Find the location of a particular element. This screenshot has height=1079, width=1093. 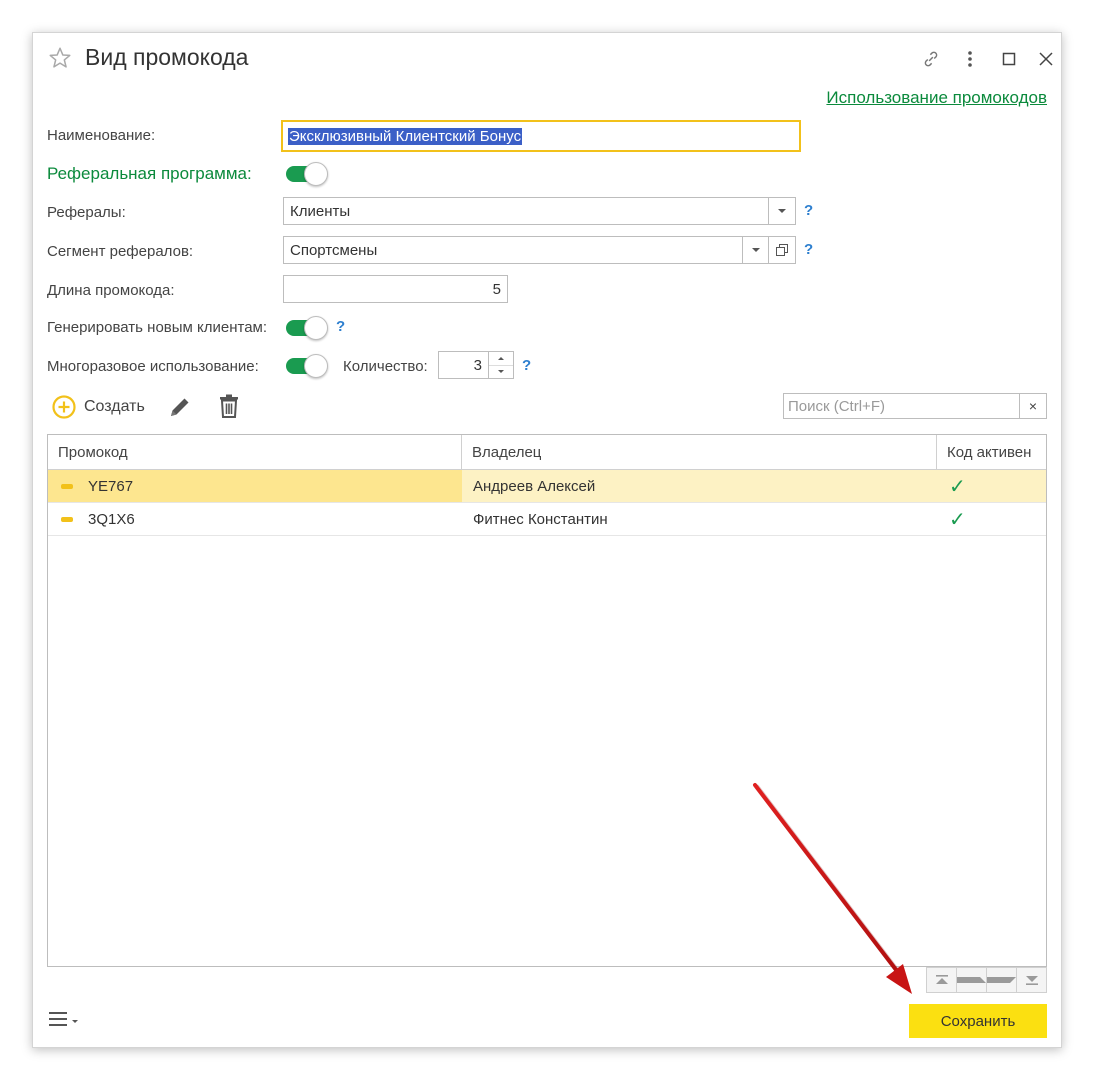

segment-label: Сегмент рефералов: is located at coordinates (120, 251).